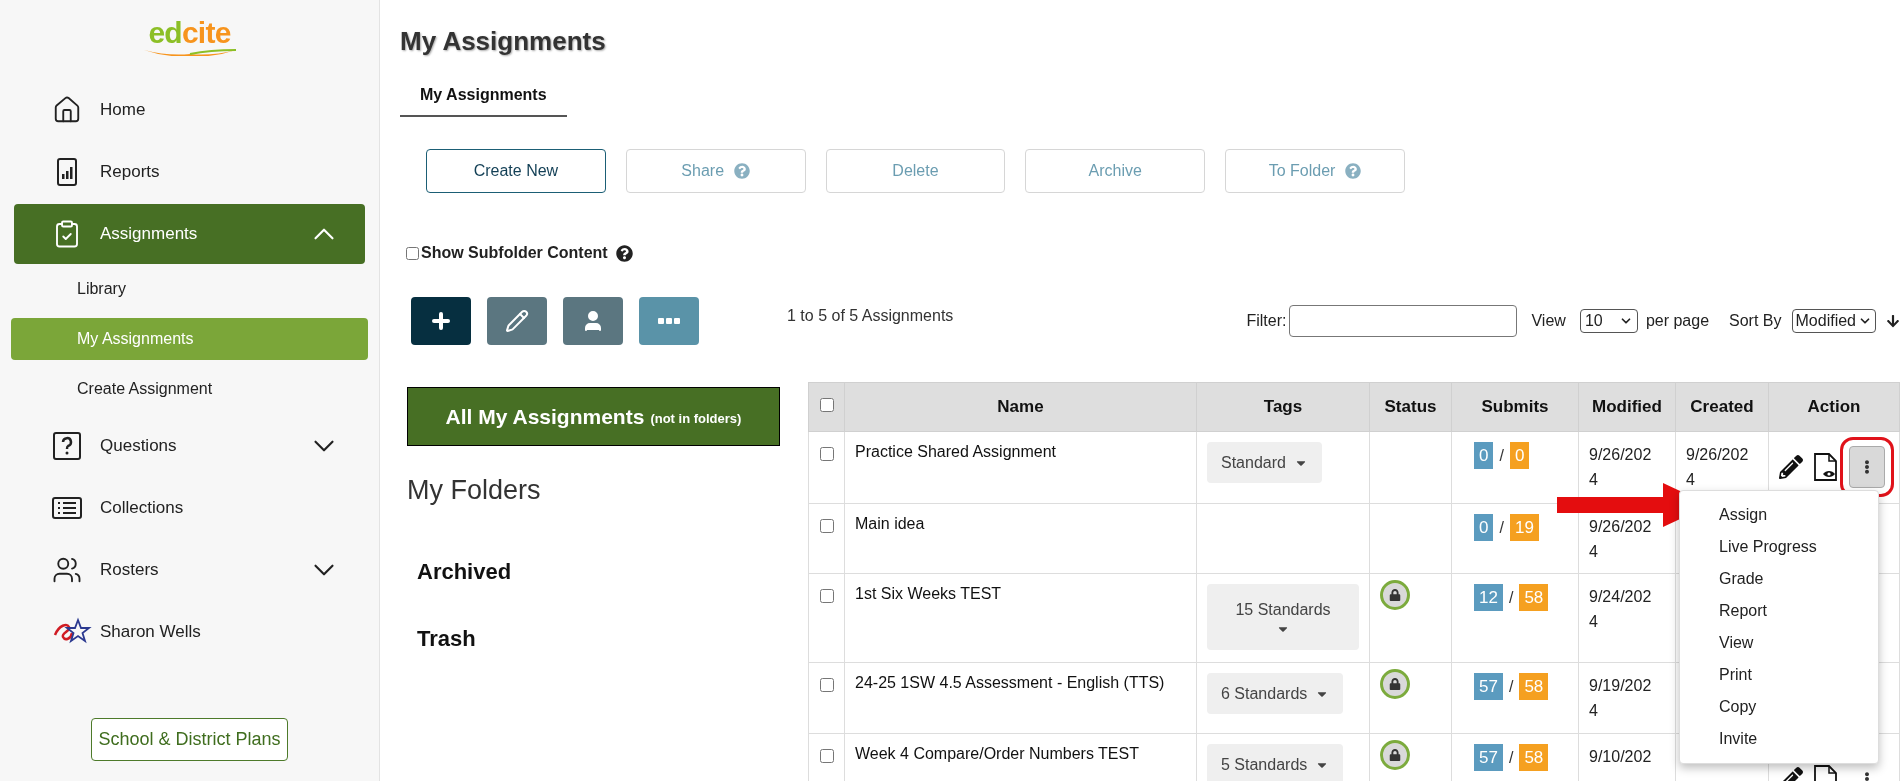  I want to click on menu-item: Live Progress, so click(1779, 547).